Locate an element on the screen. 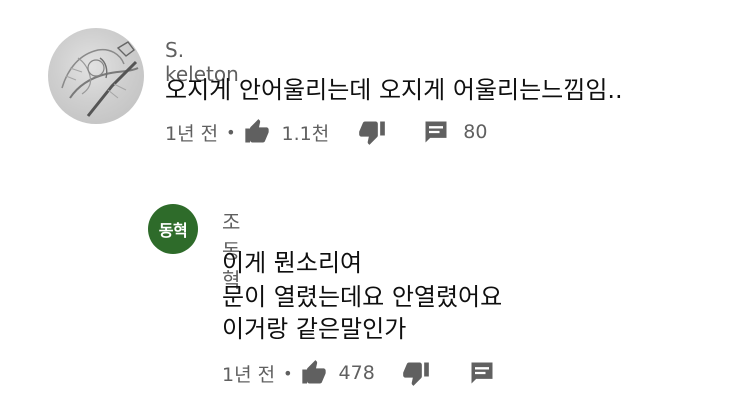 Image resolution: width=750 pixels, height=402 pixels. comment-timestamp: 1년 전 is located at coordinates (191, 132).